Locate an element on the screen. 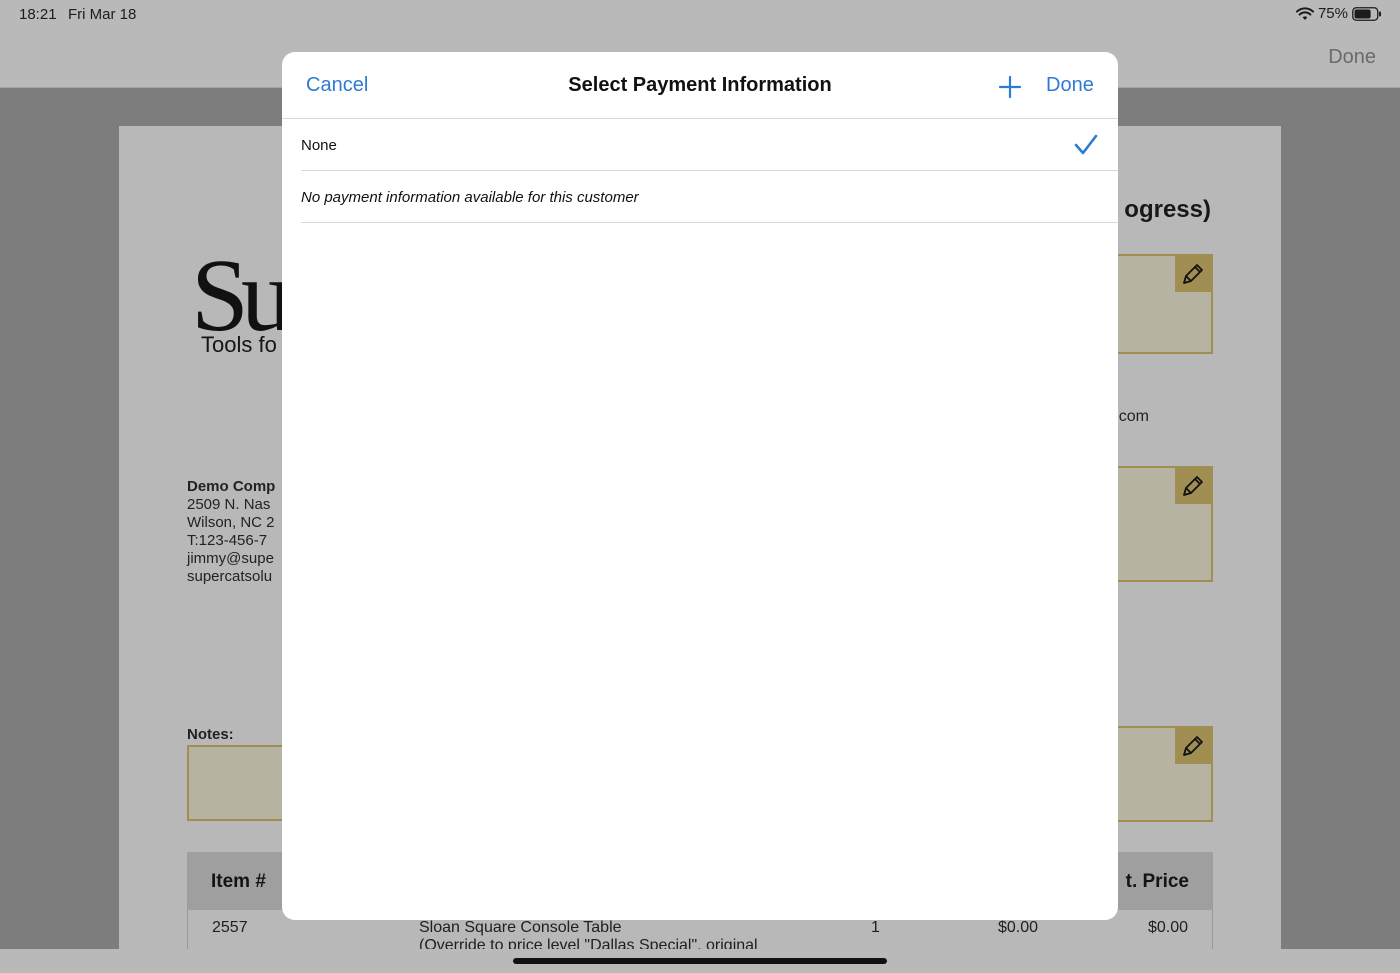 Image resolution: width=1400 pixels, height=973 pixels. company-website: supercatsolu is located at coordinates (230, 576).